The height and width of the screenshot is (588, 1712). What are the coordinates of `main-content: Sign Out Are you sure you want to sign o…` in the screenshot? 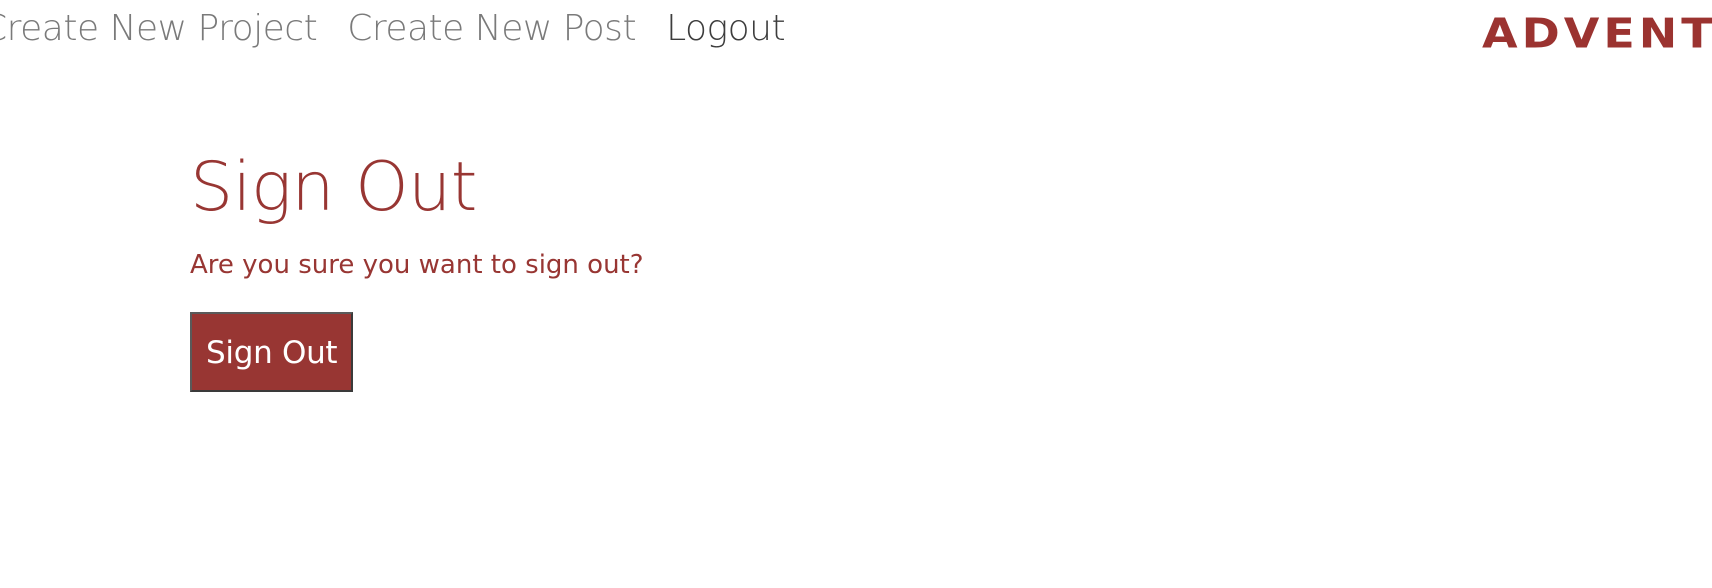 It's located at (417, 266).